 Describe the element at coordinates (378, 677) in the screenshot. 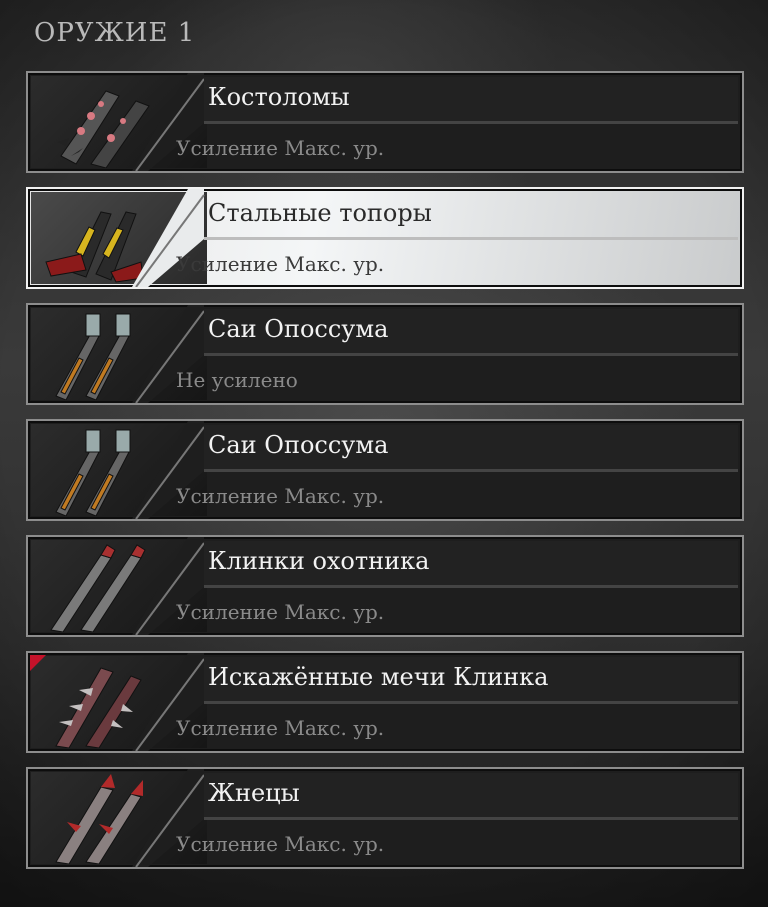

I see `weapon-name: Искажённые мечи Клинка` at that location.